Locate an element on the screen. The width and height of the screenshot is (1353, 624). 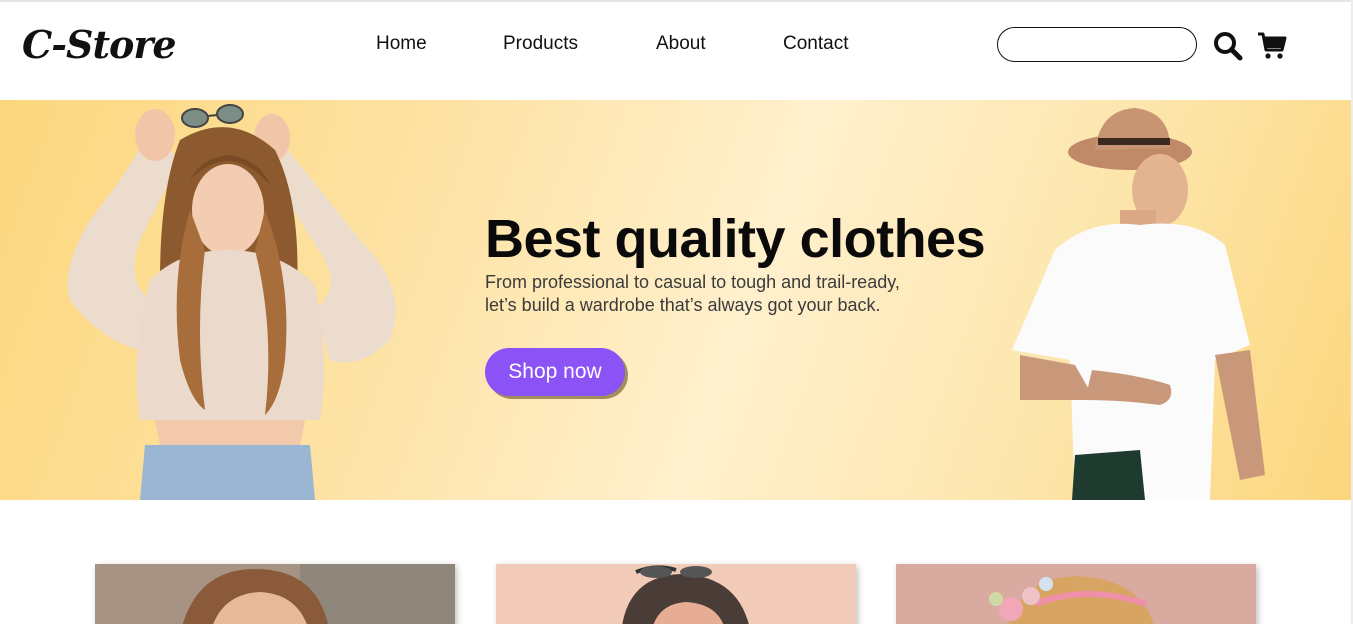
hero-title: Best quality clothes is located at coordinates (735, 239).